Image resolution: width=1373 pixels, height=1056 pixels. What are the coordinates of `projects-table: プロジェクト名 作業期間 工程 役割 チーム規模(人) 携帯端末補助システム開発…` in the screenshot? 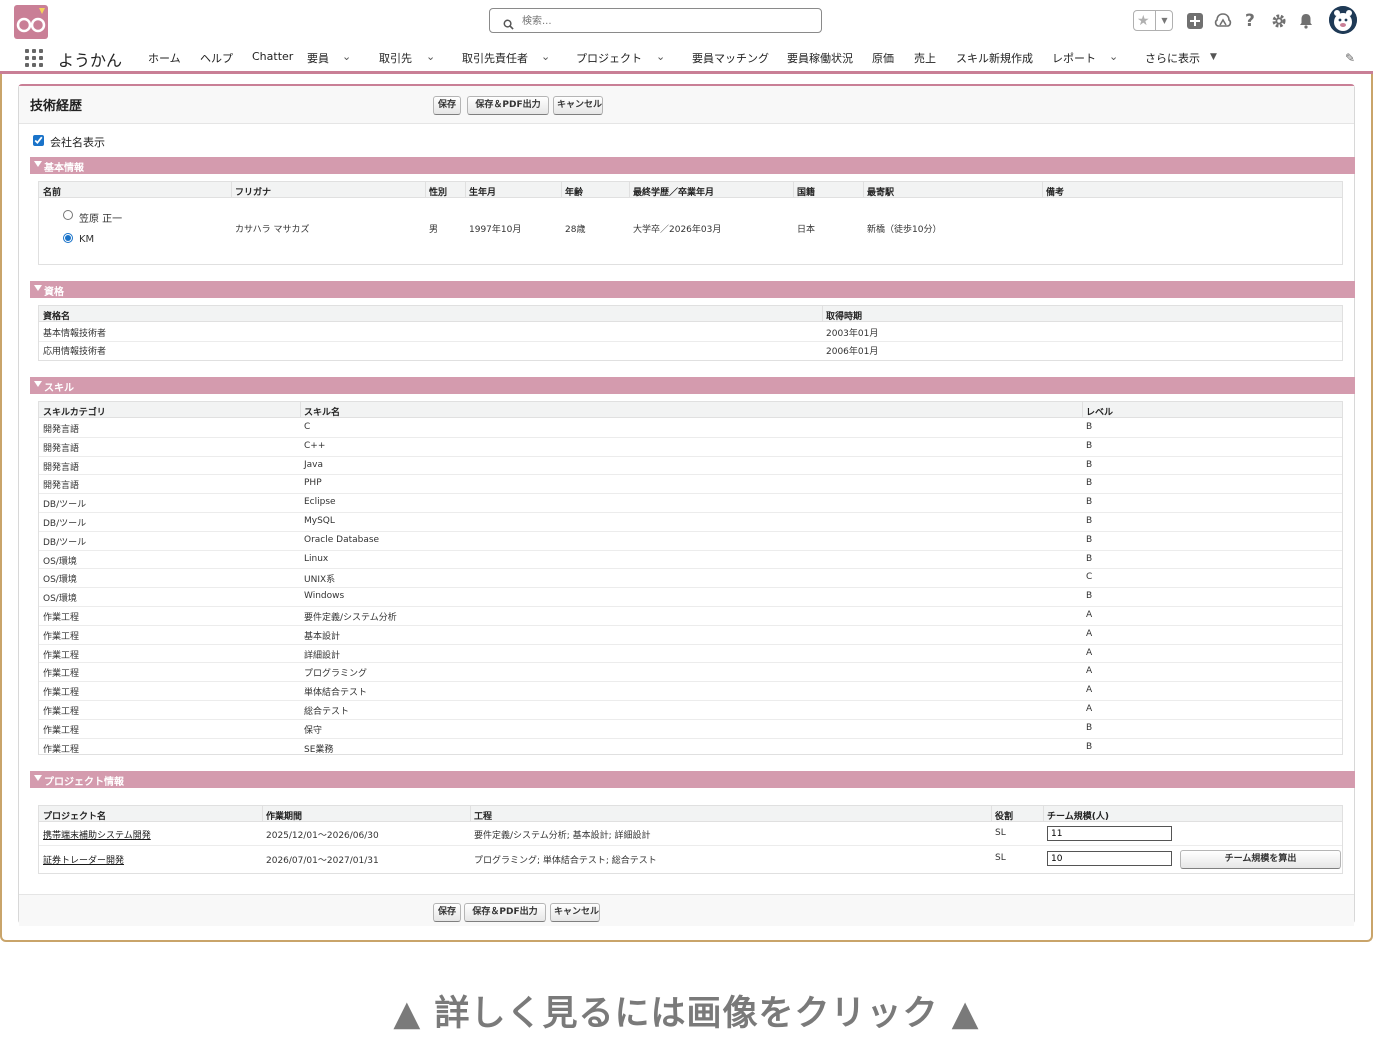 It's located at (690, 839).